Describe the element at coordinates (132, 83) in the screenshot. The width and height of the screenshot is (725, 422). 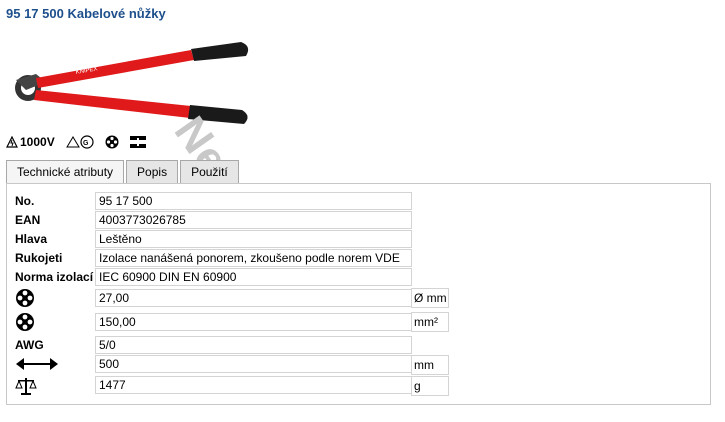
I see `cable-shears-image: KNIPEX` at that location.